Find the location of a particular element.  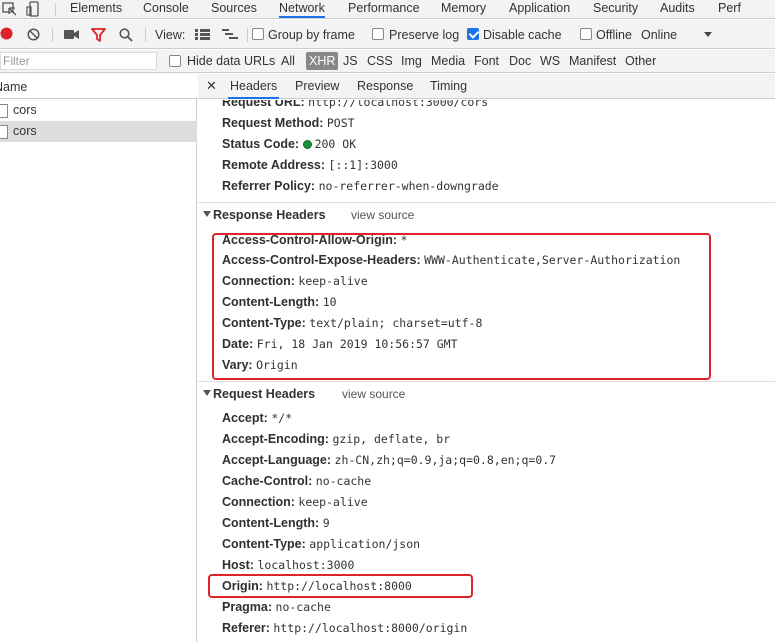

request-header-row: Connection: keep-alive is located at coordinates (295, 502).